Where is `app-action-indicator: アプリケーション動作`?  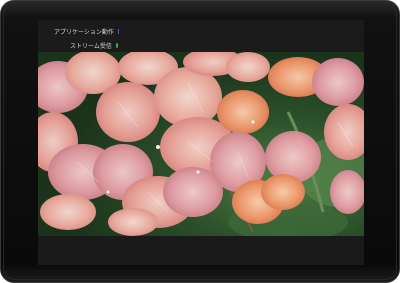 app-action-indicator: アプリケーション動作 is located at coordinates (86, 31).